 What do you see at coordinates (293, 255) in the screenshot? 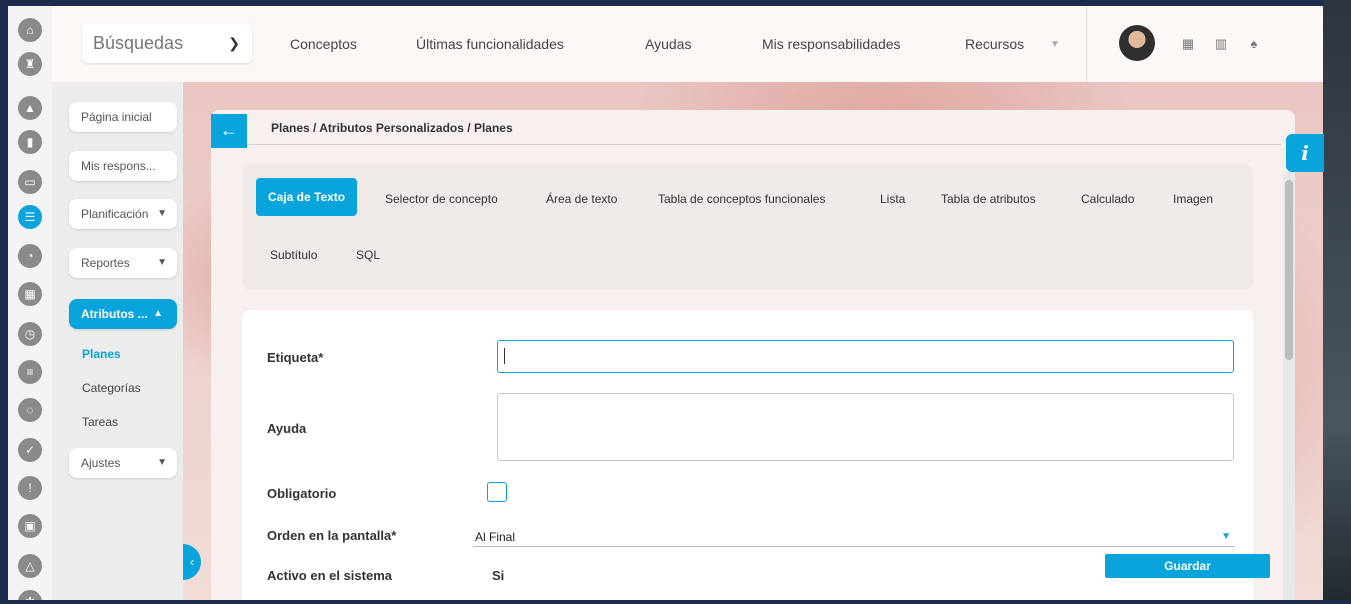
I see `tab-subtitulo: Subtítulo` at bounding box center [293, 255].